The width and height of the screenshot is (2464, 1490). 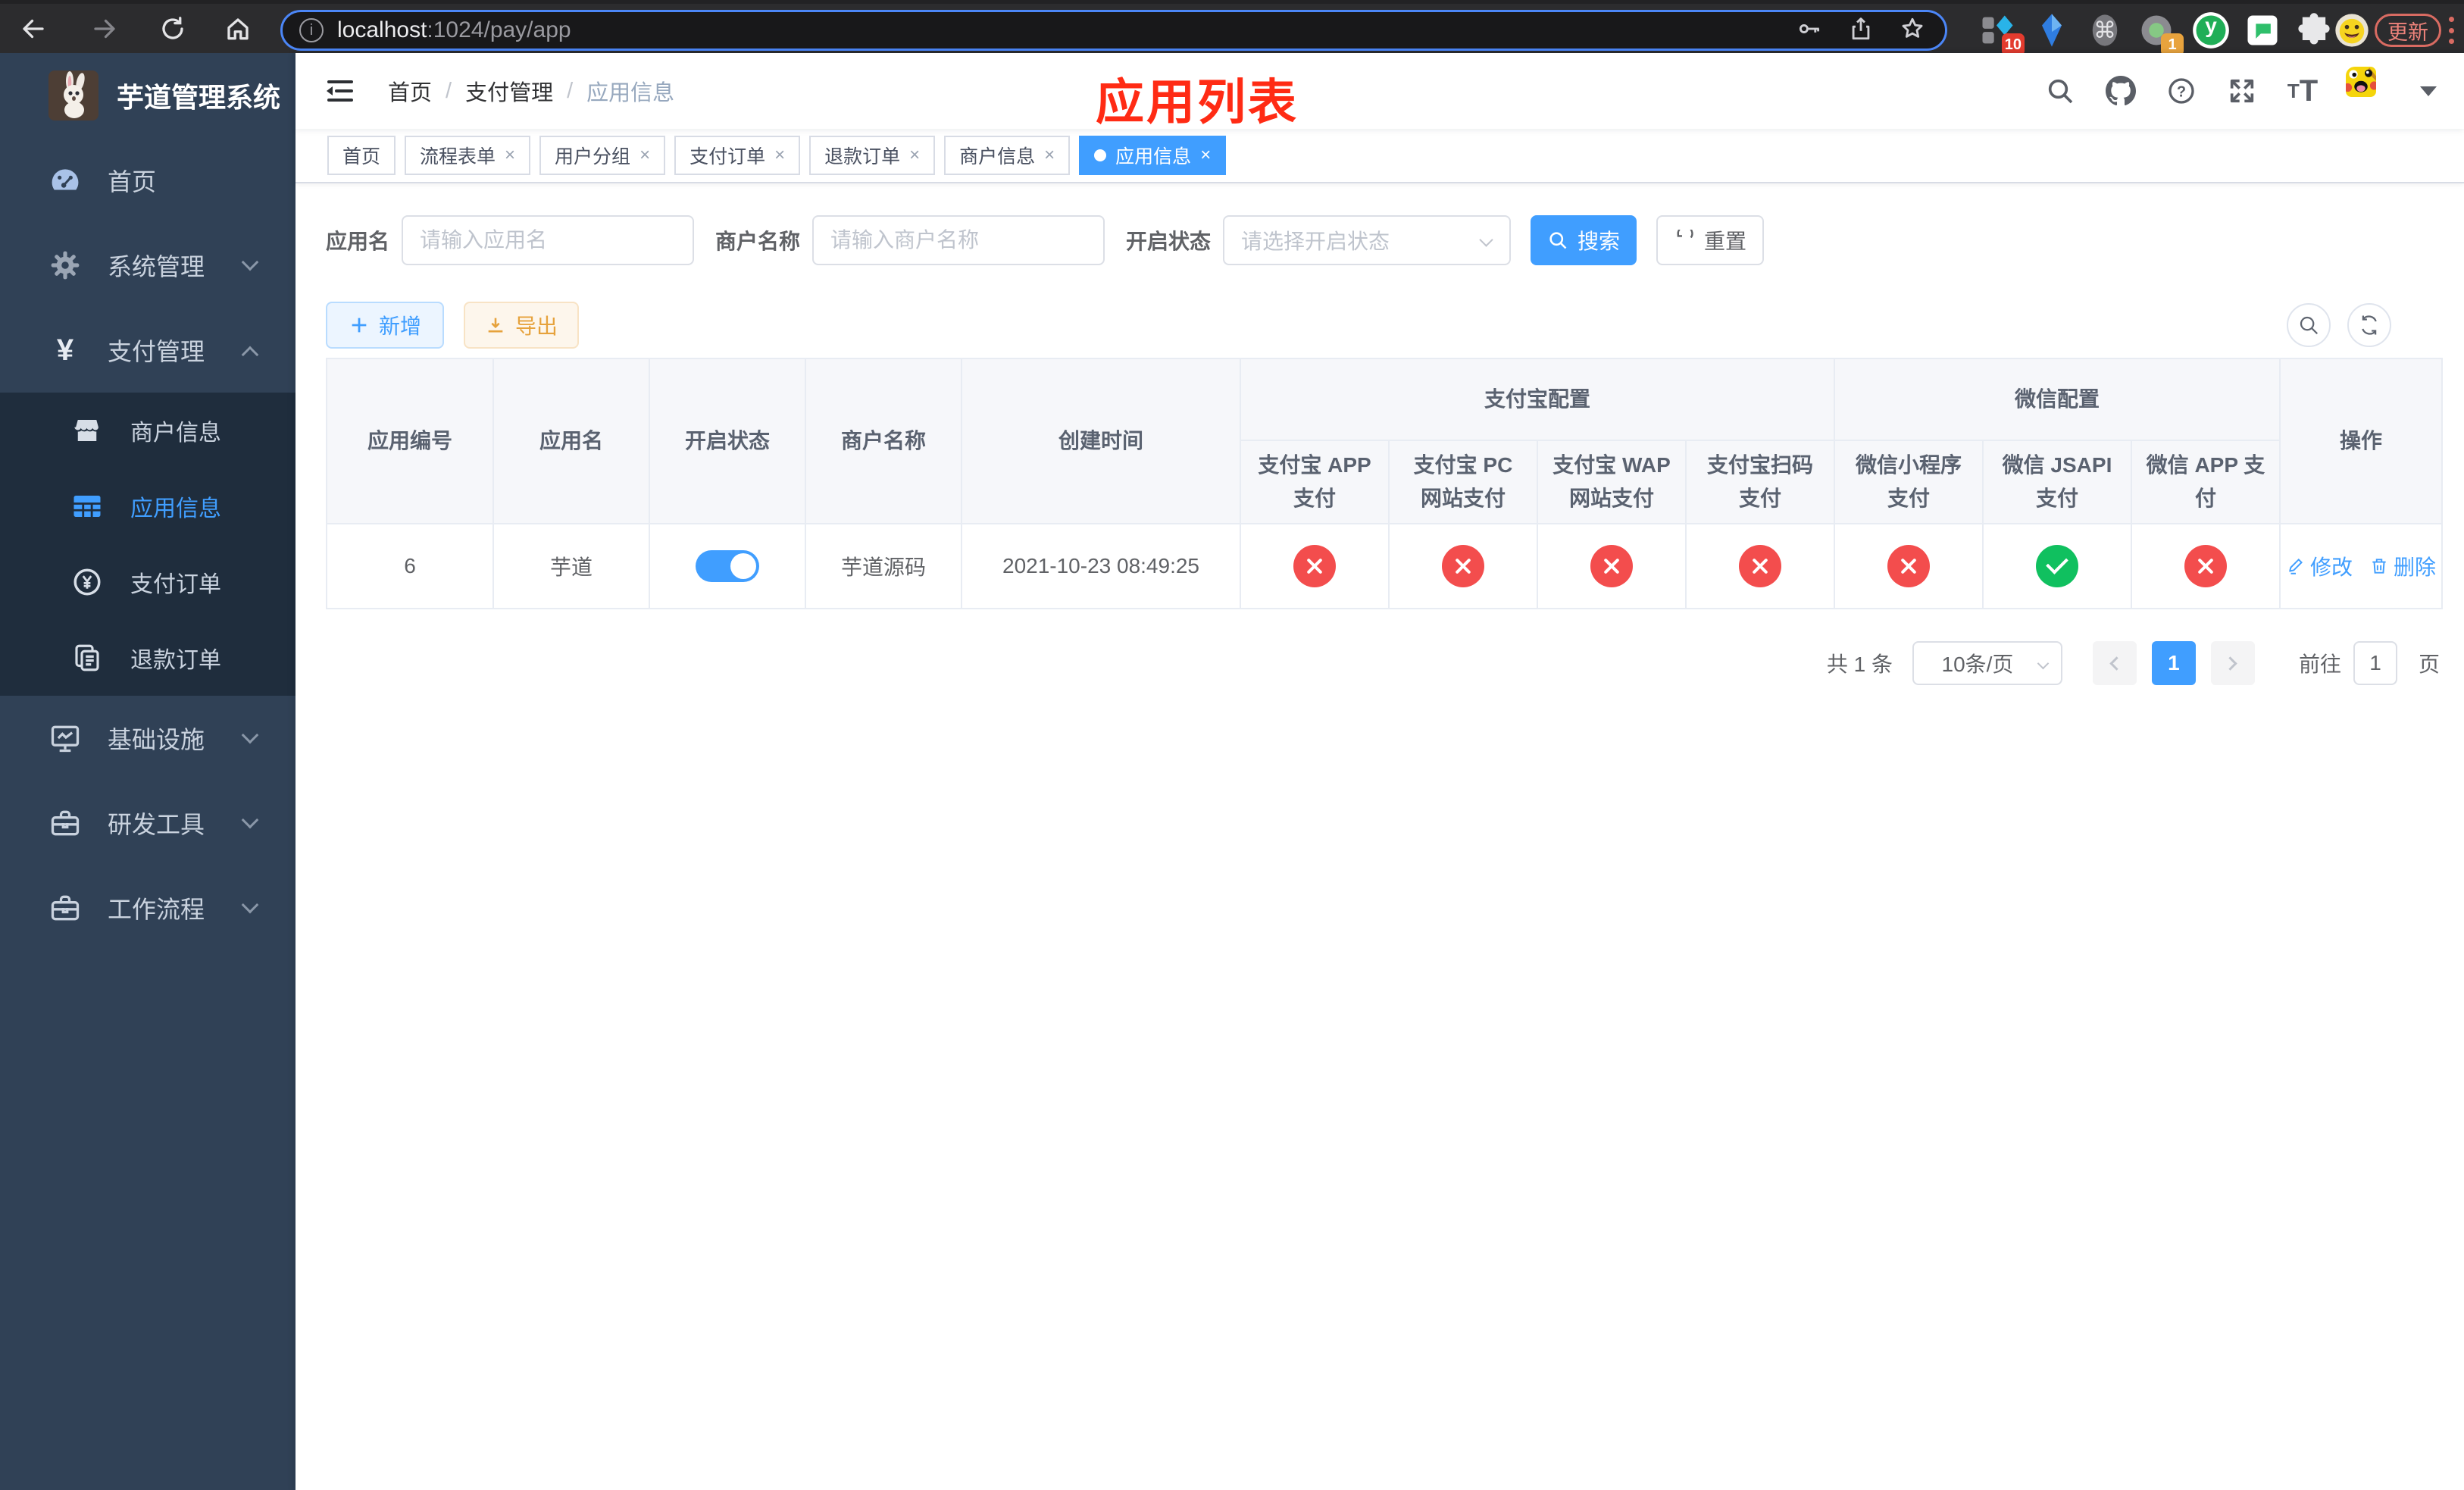 I want to click on app-logo: 芋道管理系统, so click(x=147, y=95).